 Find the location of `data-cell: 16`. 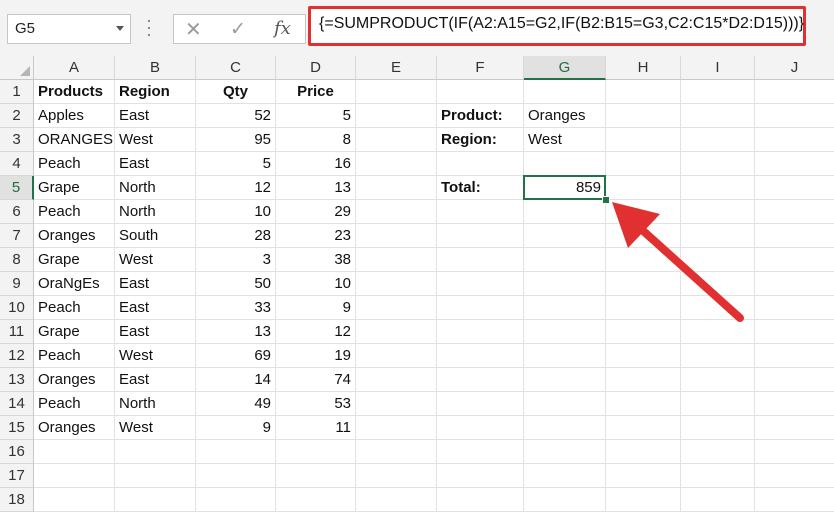

data-cell: 16 is located at coordinates (316, 164).